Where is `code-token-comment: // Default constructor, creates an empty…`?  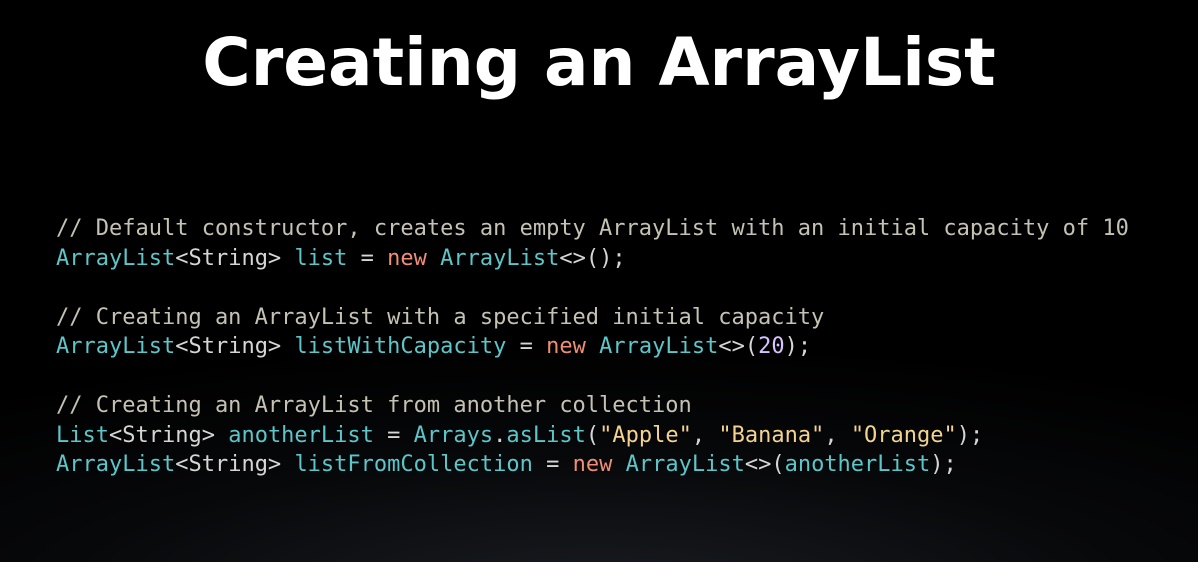 code-token-comment: // Default constructor, creates an empty… is located at coordinates (592, 228).